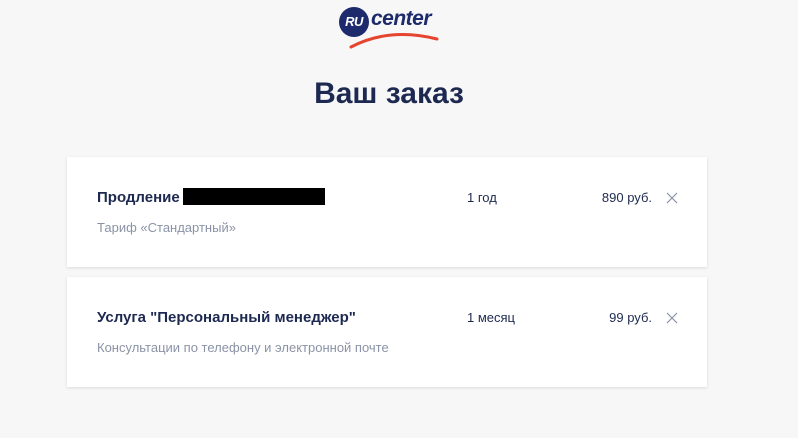  I want to click on item-name: Продление, so click(211, 198).